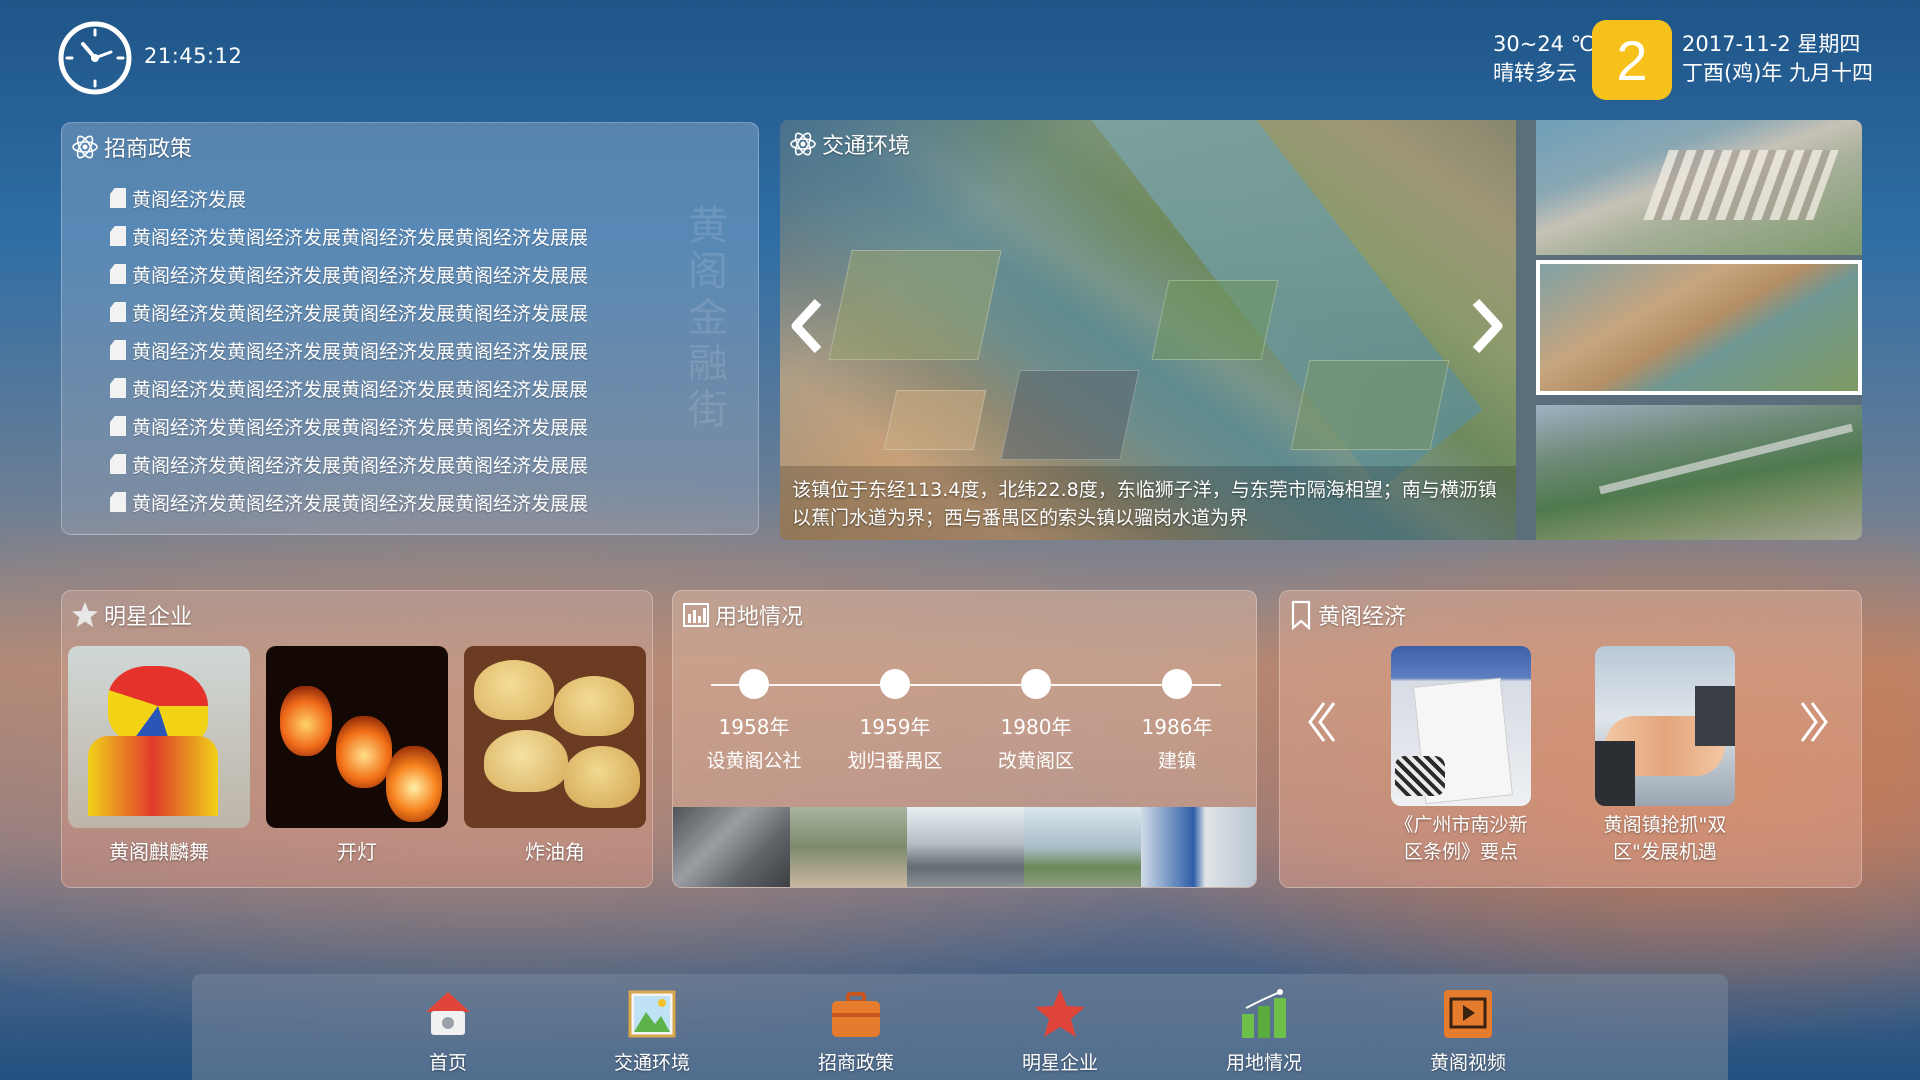 The height and width of the screenshot is (1080, 1920). I want to click on star-icon, so click(1060, 1014).